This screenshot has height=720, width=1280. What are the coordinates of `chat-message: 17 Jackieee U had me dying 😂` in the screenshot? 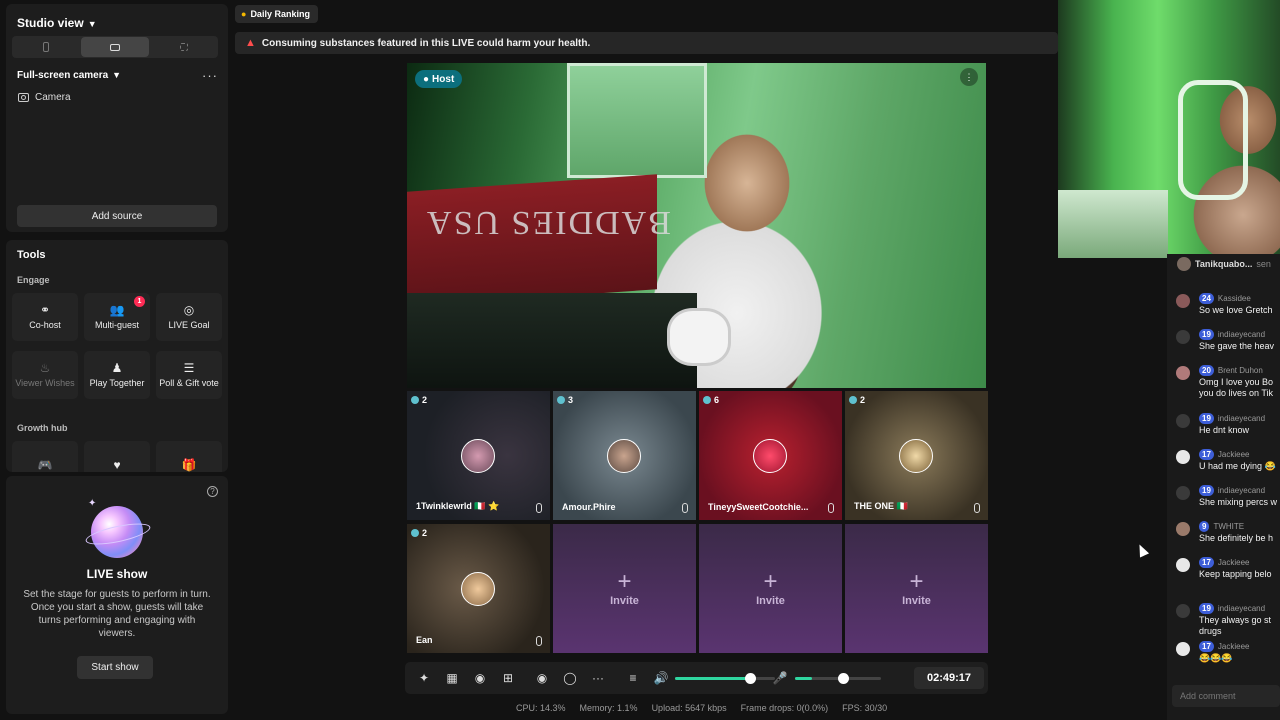 It's located at (1223, 465).